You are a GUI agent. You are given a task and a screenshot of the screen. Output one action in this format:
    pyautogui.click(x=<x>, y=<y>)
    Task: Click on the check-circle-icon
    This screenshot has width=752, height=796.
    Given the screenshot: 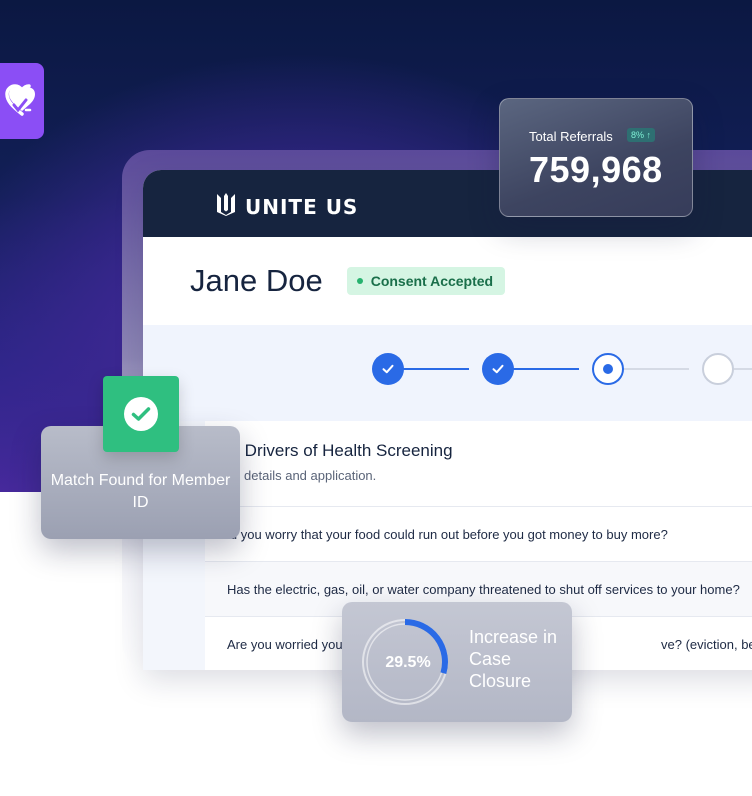 What is the action you would take?
    pyautogui.click(x=141, y=414)
    